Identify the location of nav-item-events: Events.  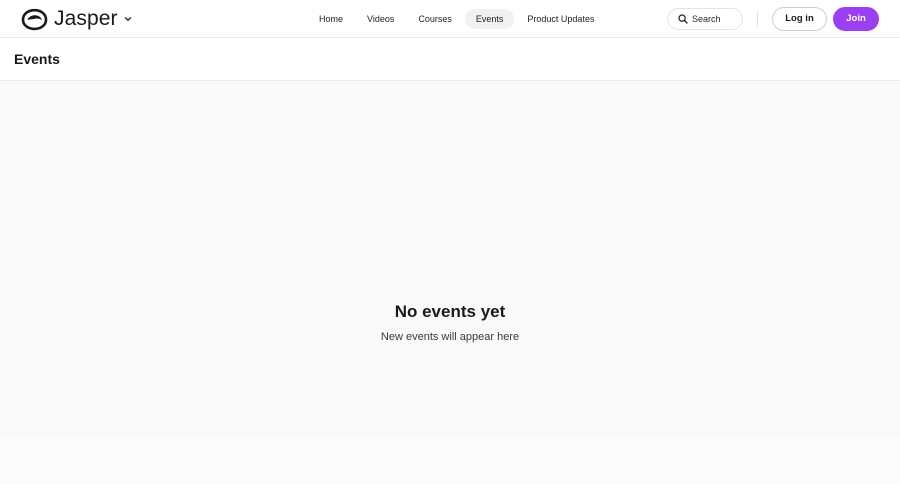
(489, 19).